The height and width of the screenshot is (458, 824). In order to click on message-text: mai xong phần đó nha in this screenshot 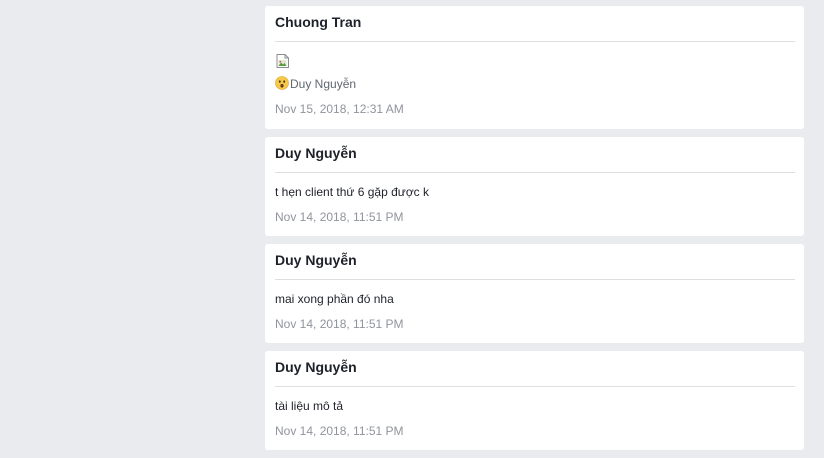, I will do `click(334, 299)`.